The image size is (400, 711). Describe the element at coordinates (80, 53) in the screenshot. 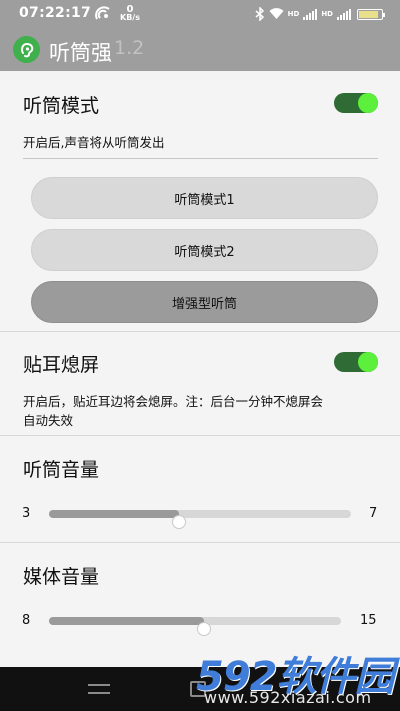

I see `app-title: 听筒强` at that location.